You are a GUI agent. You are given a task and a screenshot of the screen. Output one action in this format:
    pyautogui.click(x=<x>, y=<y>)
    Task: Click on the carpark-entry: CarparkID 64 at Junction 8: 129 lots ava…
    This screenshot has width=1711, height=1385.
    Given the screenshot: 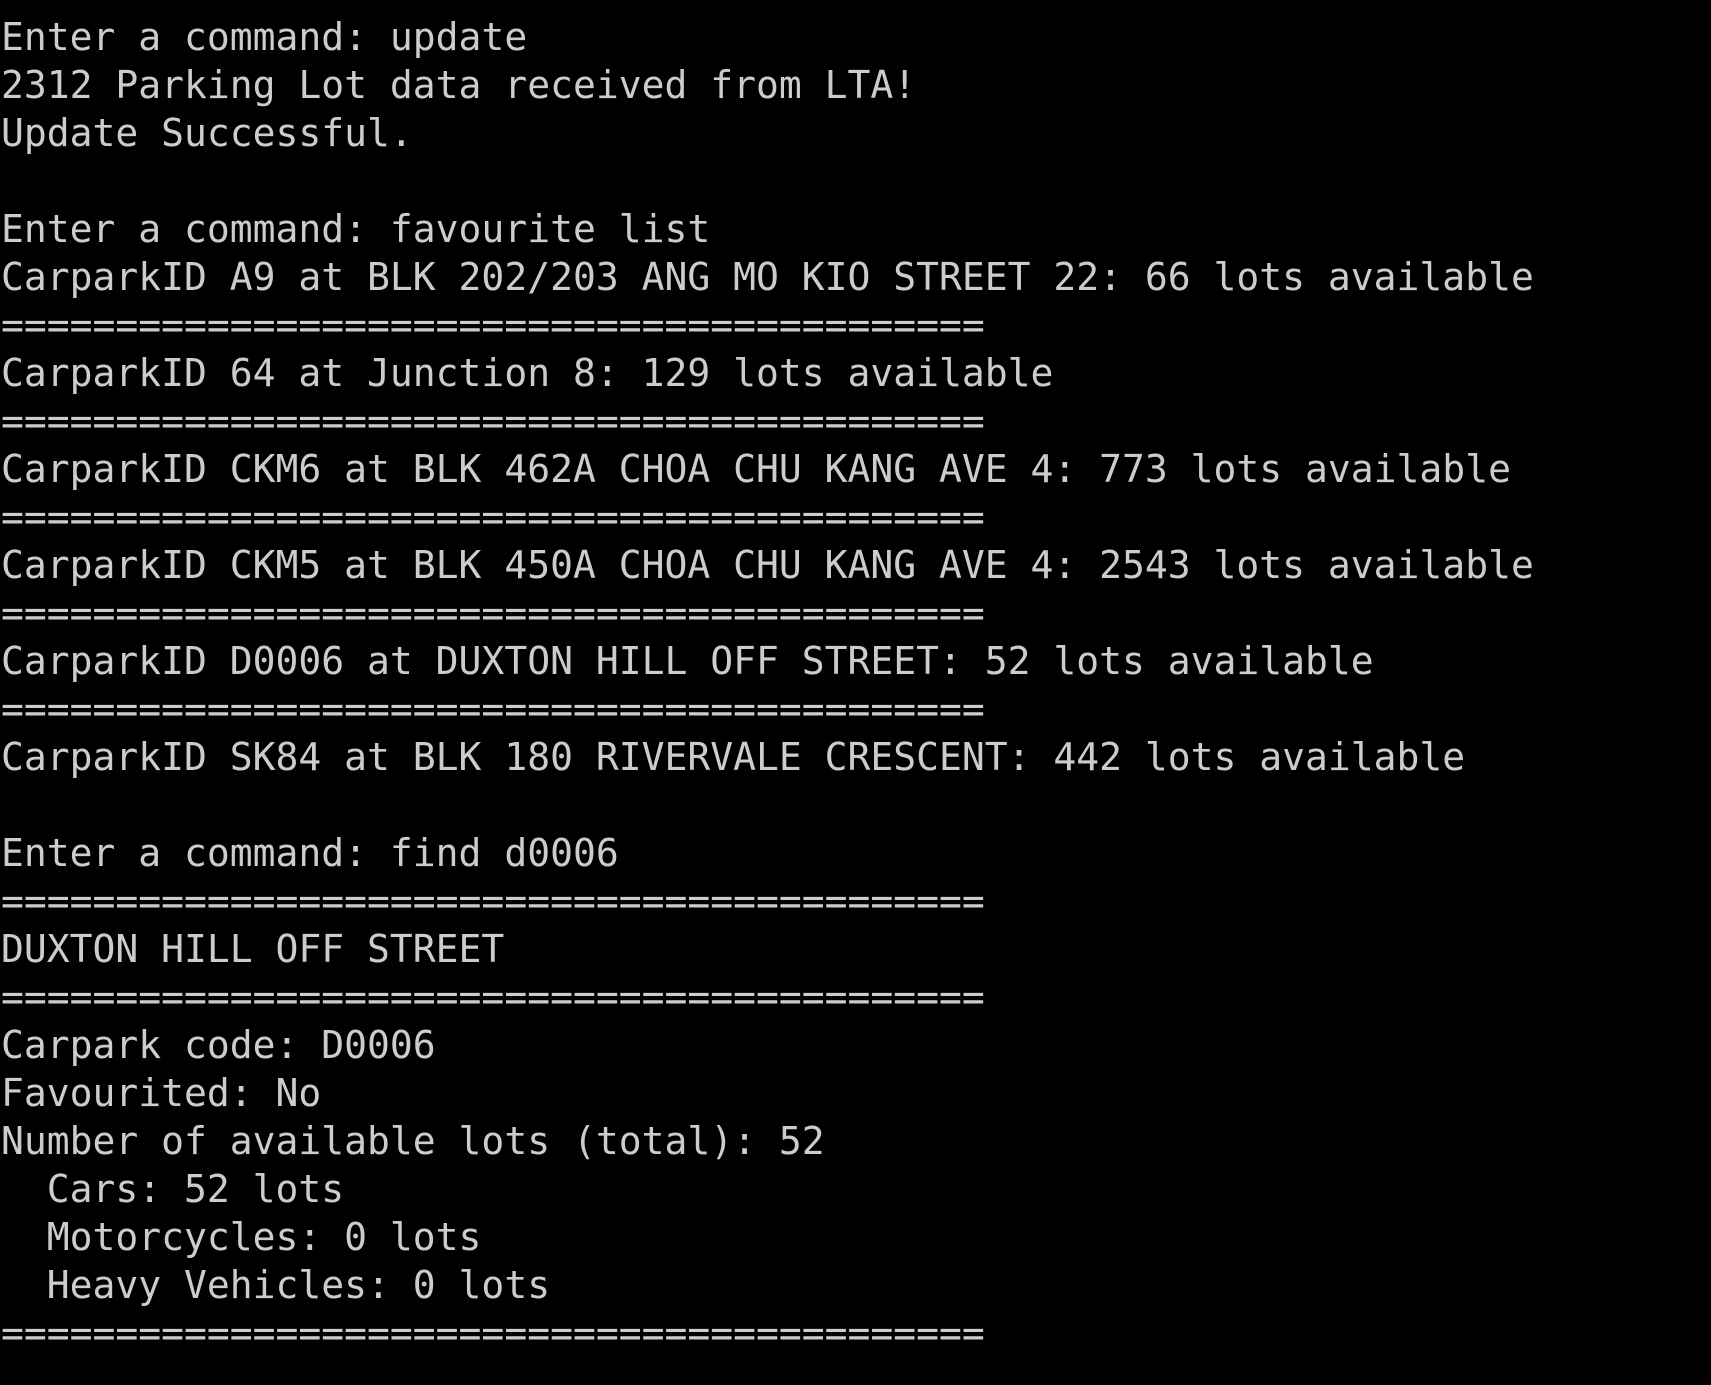 What is the action you would take?
    pyautogui.click(x=527, y=373)
    